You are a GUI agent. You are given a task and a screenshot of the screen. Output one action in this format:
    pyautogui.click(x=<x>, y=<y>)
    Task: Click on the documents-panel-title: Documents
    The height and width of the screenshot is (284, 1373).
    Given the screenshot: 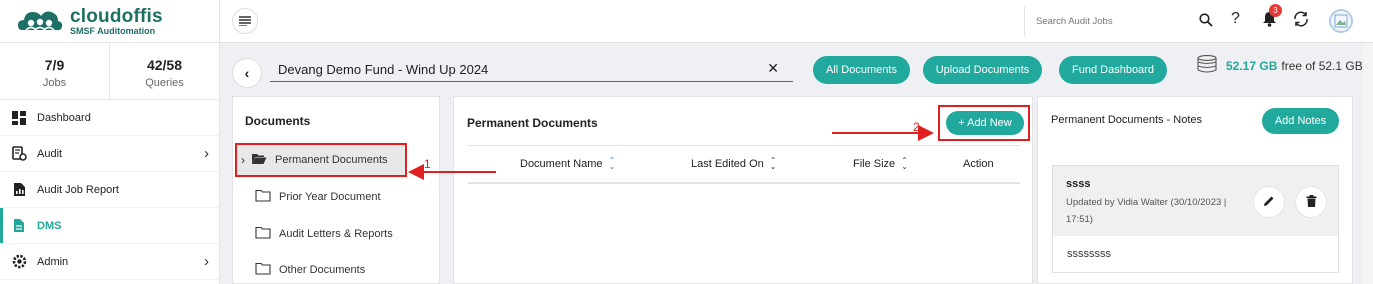 What is the action you would take?
    pyautogui.click(x=278, y=121)
    